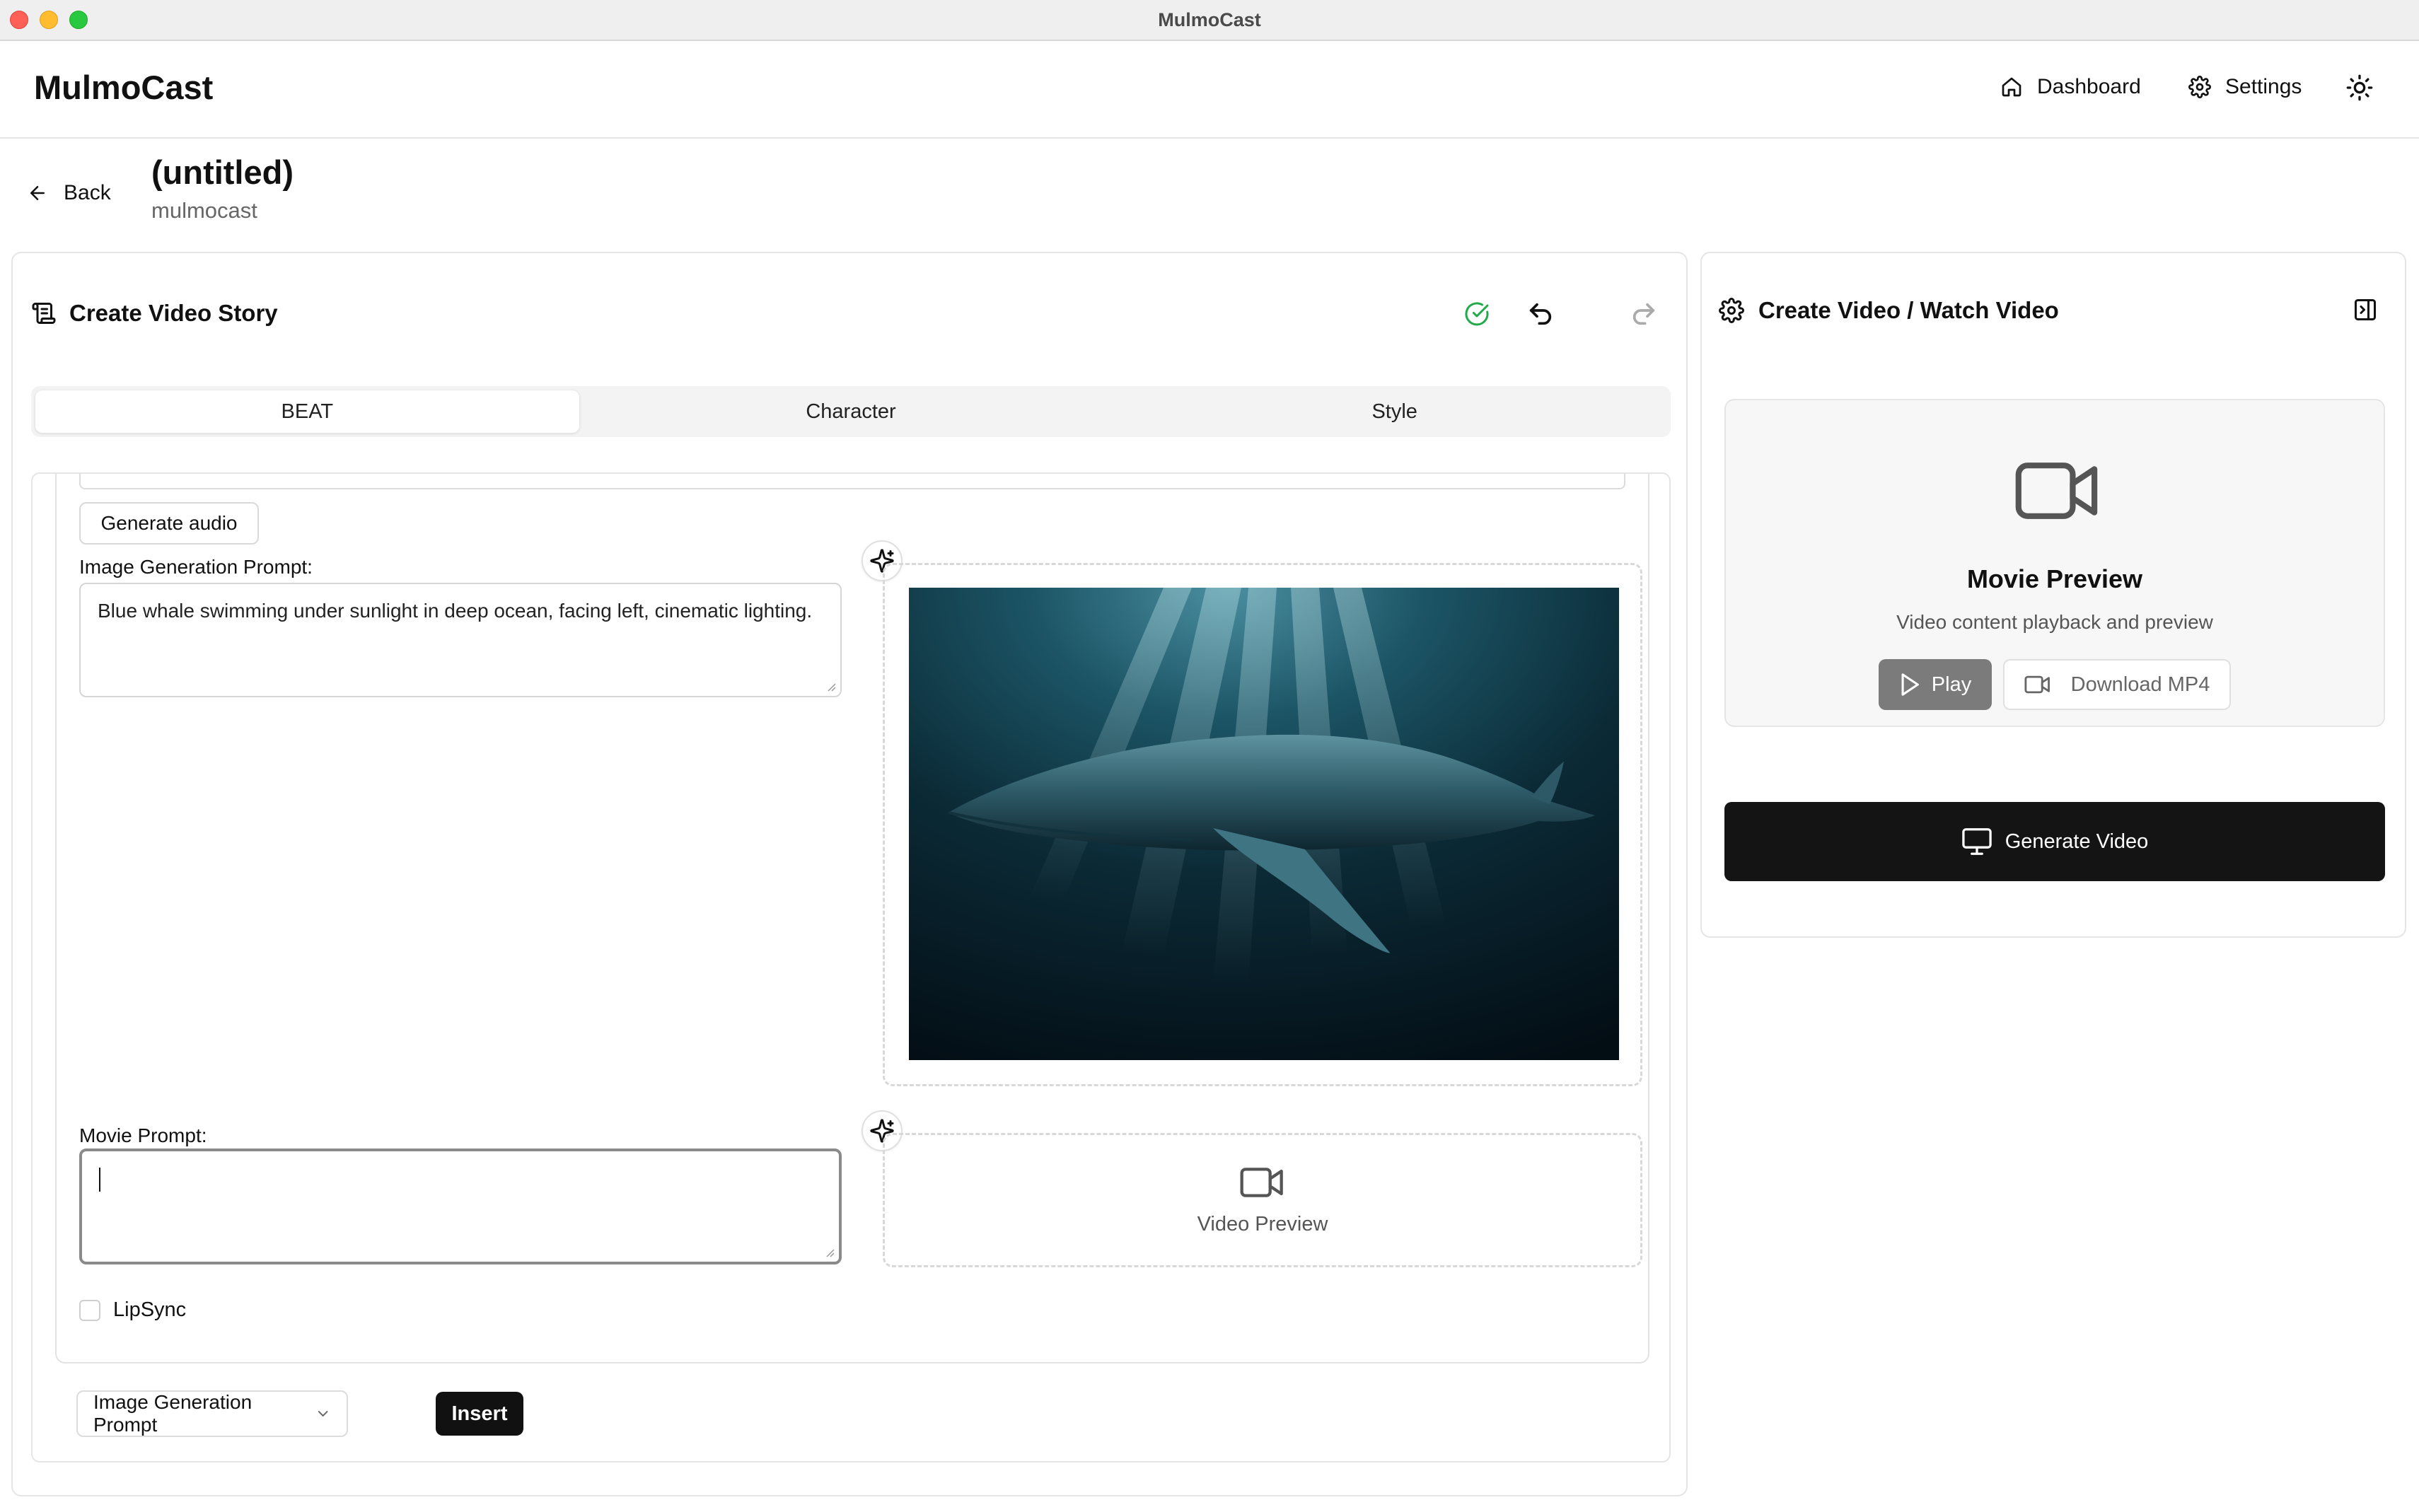 The height and width of the screenshot is (1512, 2419). I want to click on download-mp4-button: Download MP4, so click(2117, 684).